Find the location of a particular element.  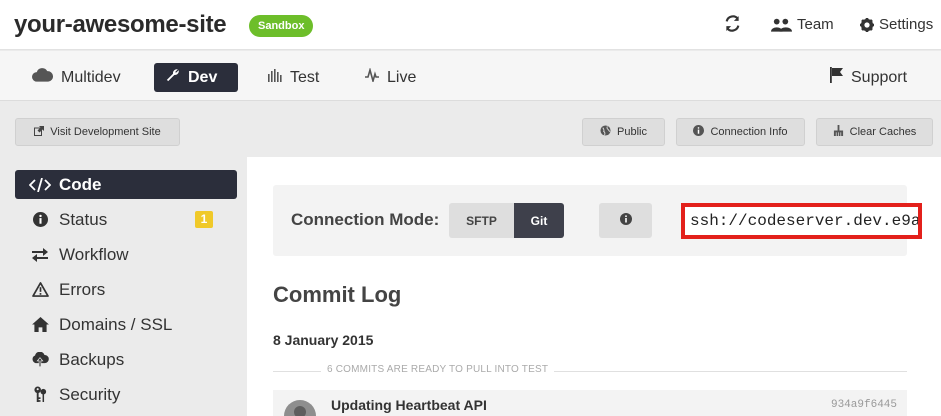

settings-label: Settings is located at coordinates (906, 24).